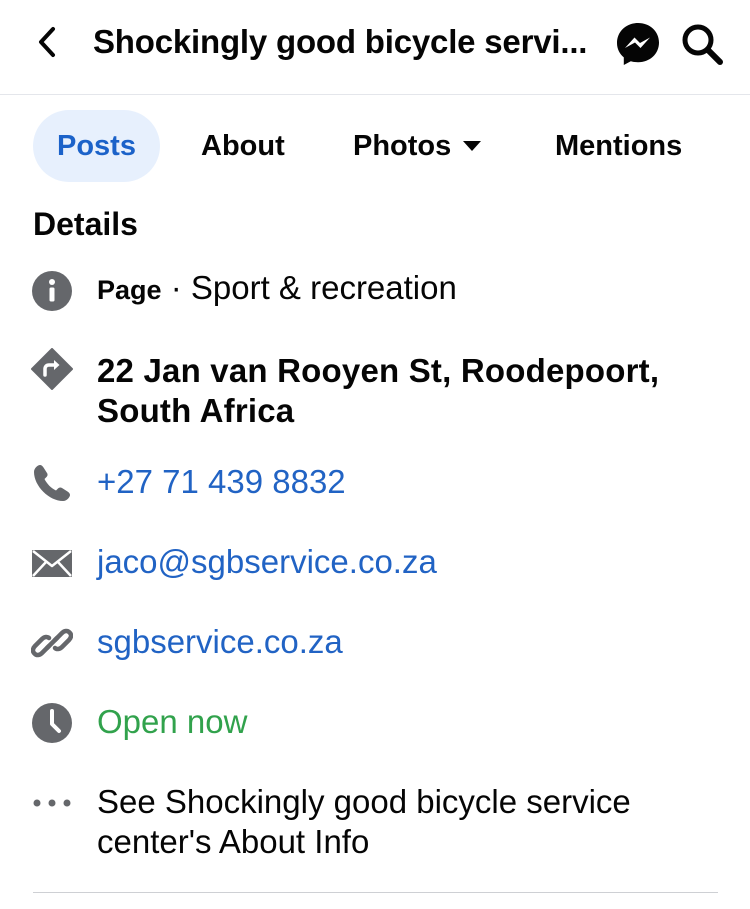 The height and width of the screenshot is (909, 750). What do you see at coordinates (52, 369) in the screenshot?
I see `directions-icon` at bounding box center [52, 369].